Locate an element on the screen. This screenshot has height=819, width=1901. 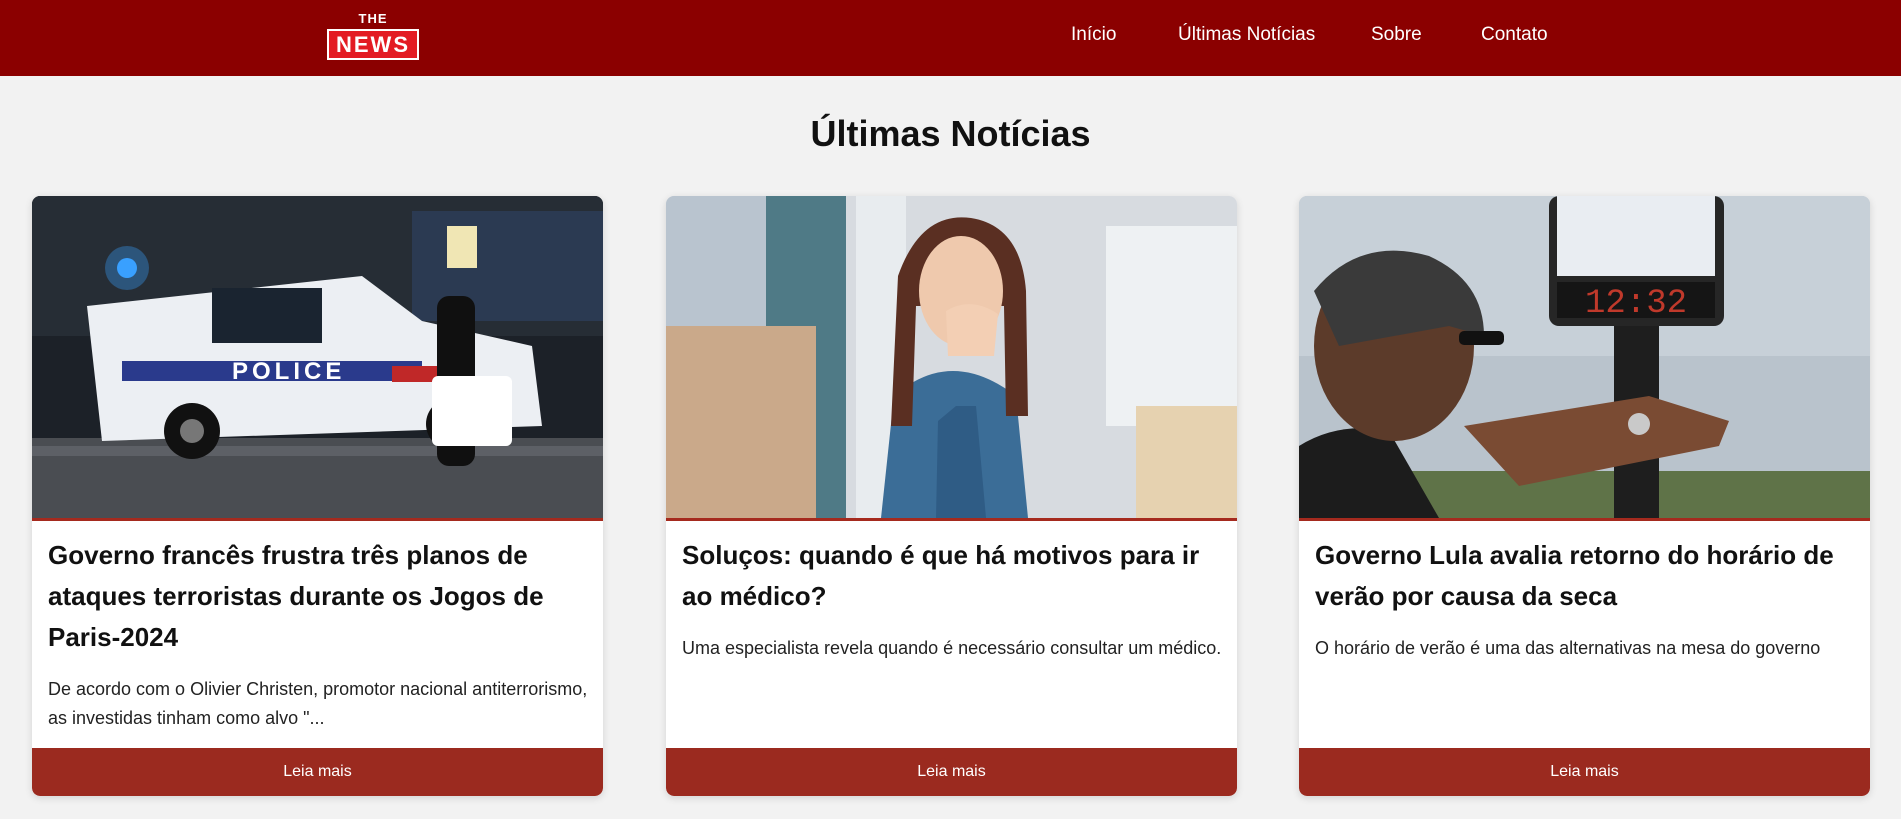
logo-the-text: THE is located at coordinates (373, 18).